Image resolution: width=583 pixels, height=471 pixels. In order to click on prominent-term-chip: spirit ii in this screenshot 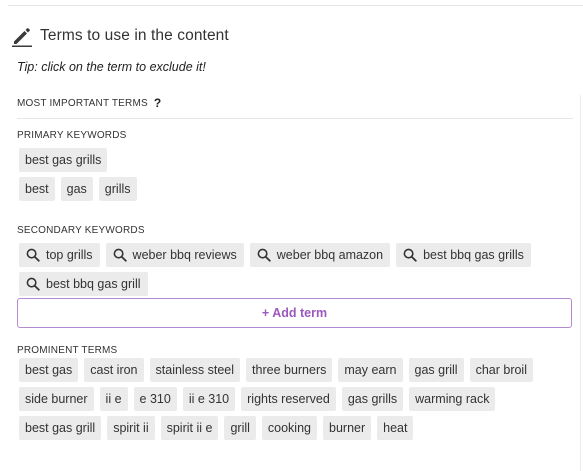, I will do `click(131, 428)`.